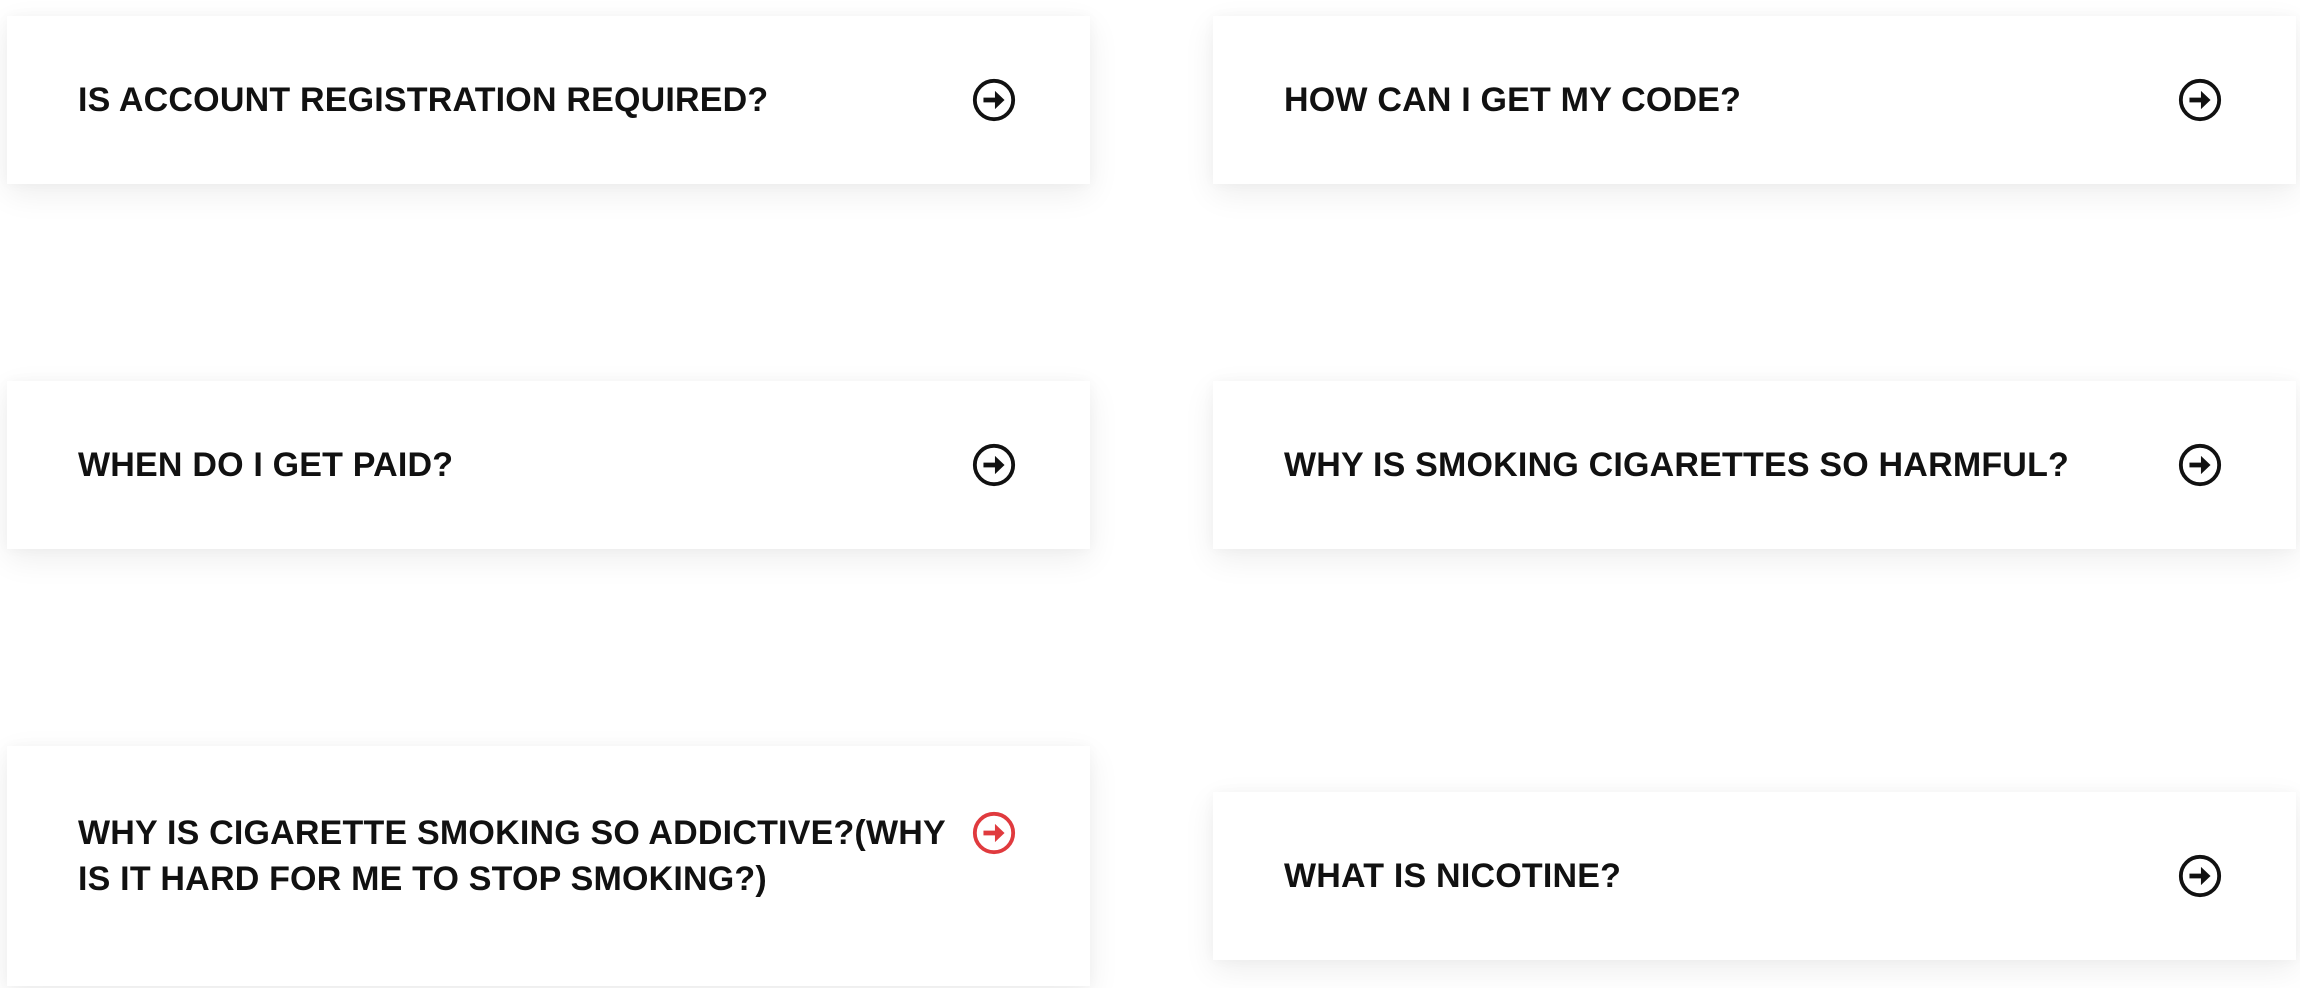  Describe the element at coordinates (1677, 465) in the screenshot. I see `faq-question: WHY IS SMOKING CIGARETTES SO HARMFUL?` at that location.